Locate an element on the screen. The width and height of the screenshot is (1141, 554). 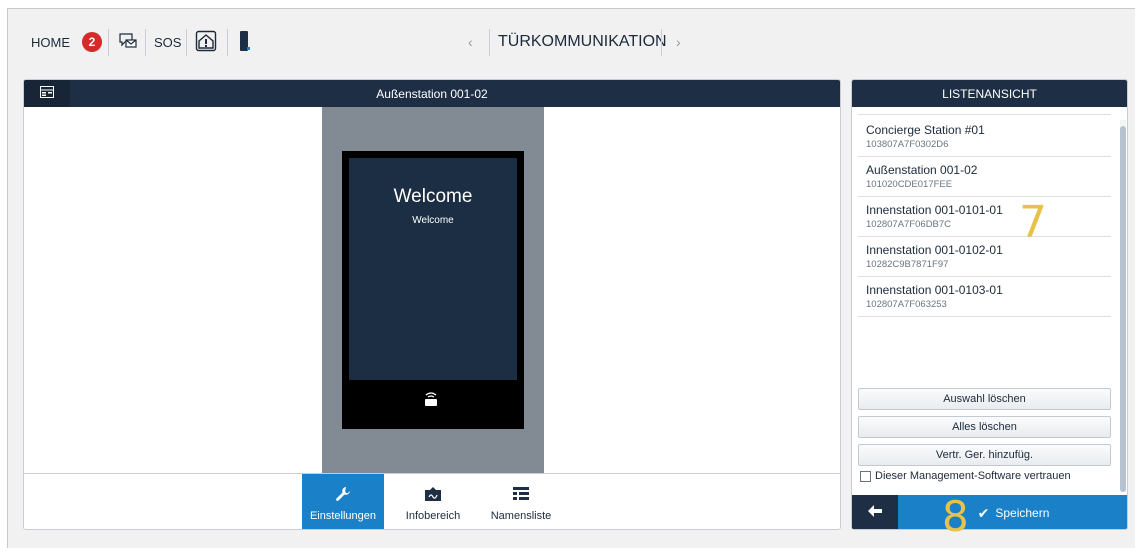
list-item: Innenstation 001-0103-01 102807A7F063253 is located at coordinates (984, 297).